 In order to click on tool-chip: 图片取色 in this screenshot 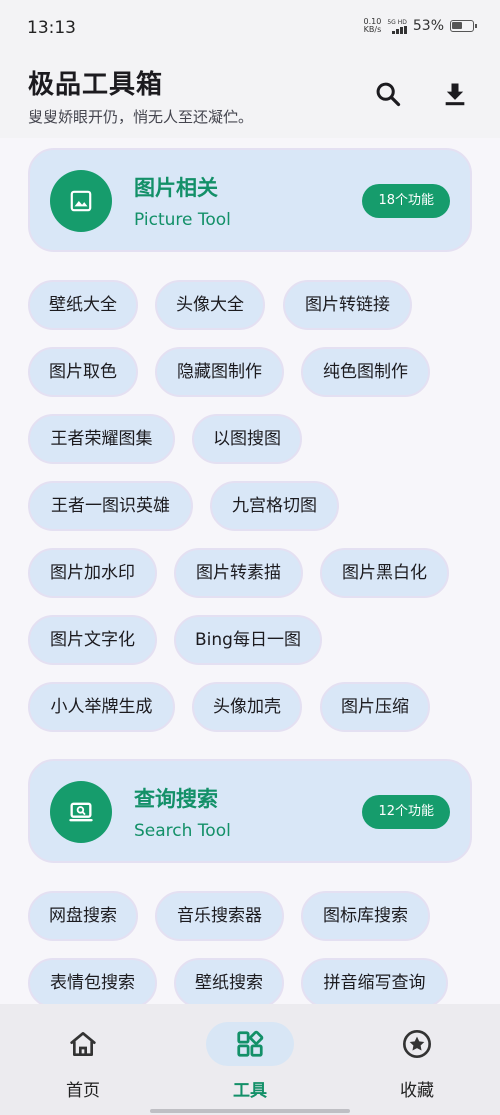, I will do `click(83, 372)`.